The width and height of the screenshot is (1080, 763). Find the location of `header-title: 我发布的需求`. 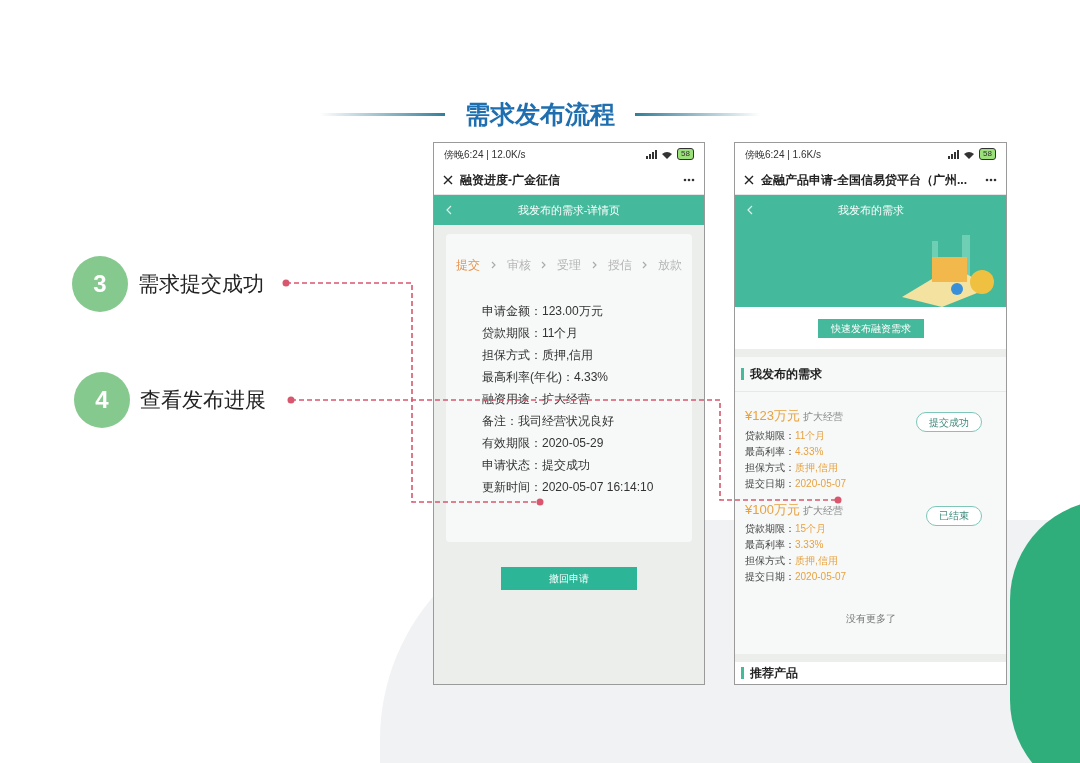

header-title: 我发布的需求 is located at coordinates (870, 210).